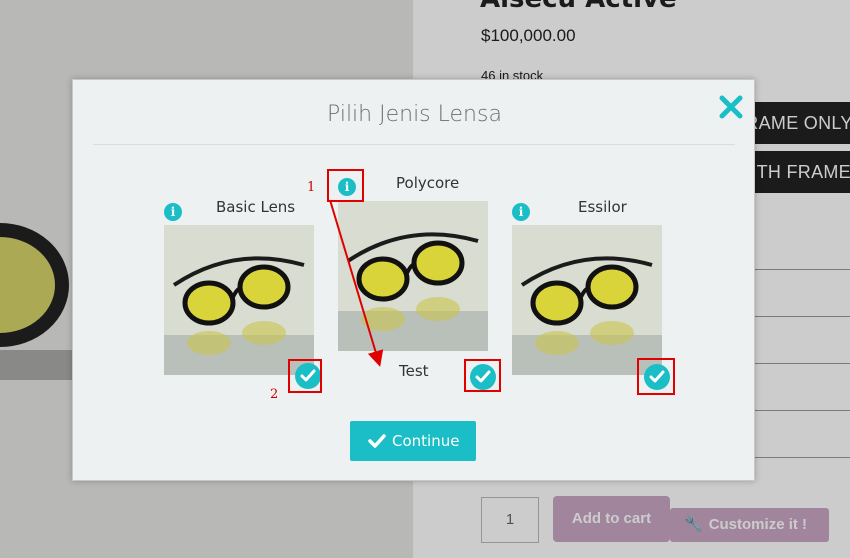 Image resolution: width=850 pixels, height=558 pixels. I want to click on annotation-arrow, so click(356, 283).